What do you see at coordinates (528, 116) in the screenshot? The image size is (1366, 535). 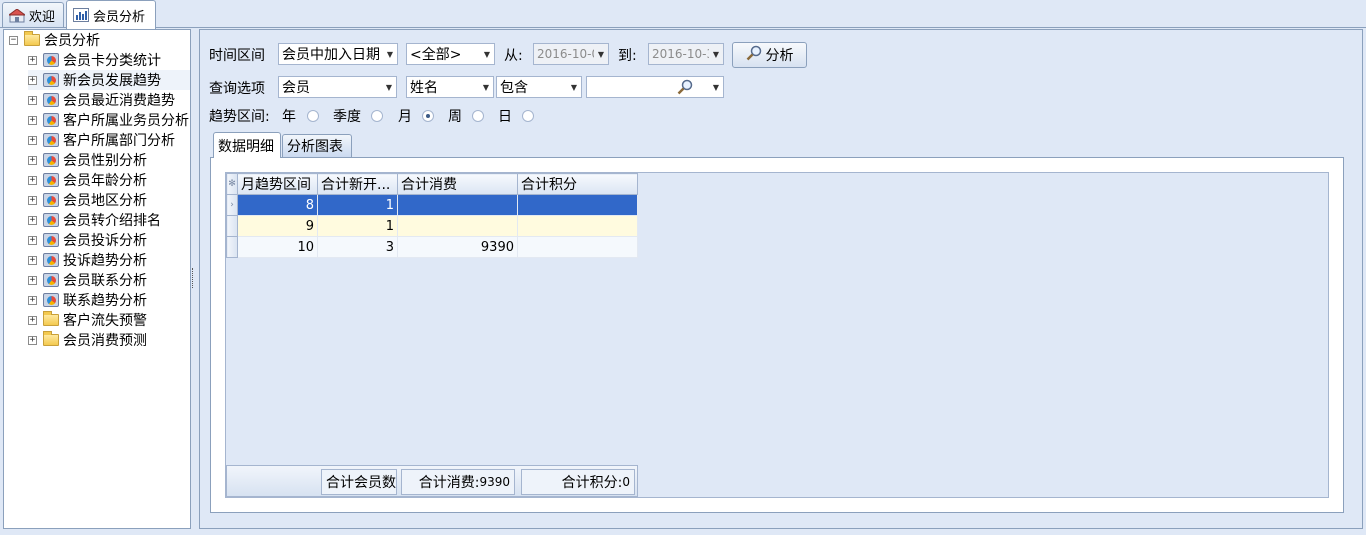 I see `trend-radio-day` at bounding box center [528, 116].